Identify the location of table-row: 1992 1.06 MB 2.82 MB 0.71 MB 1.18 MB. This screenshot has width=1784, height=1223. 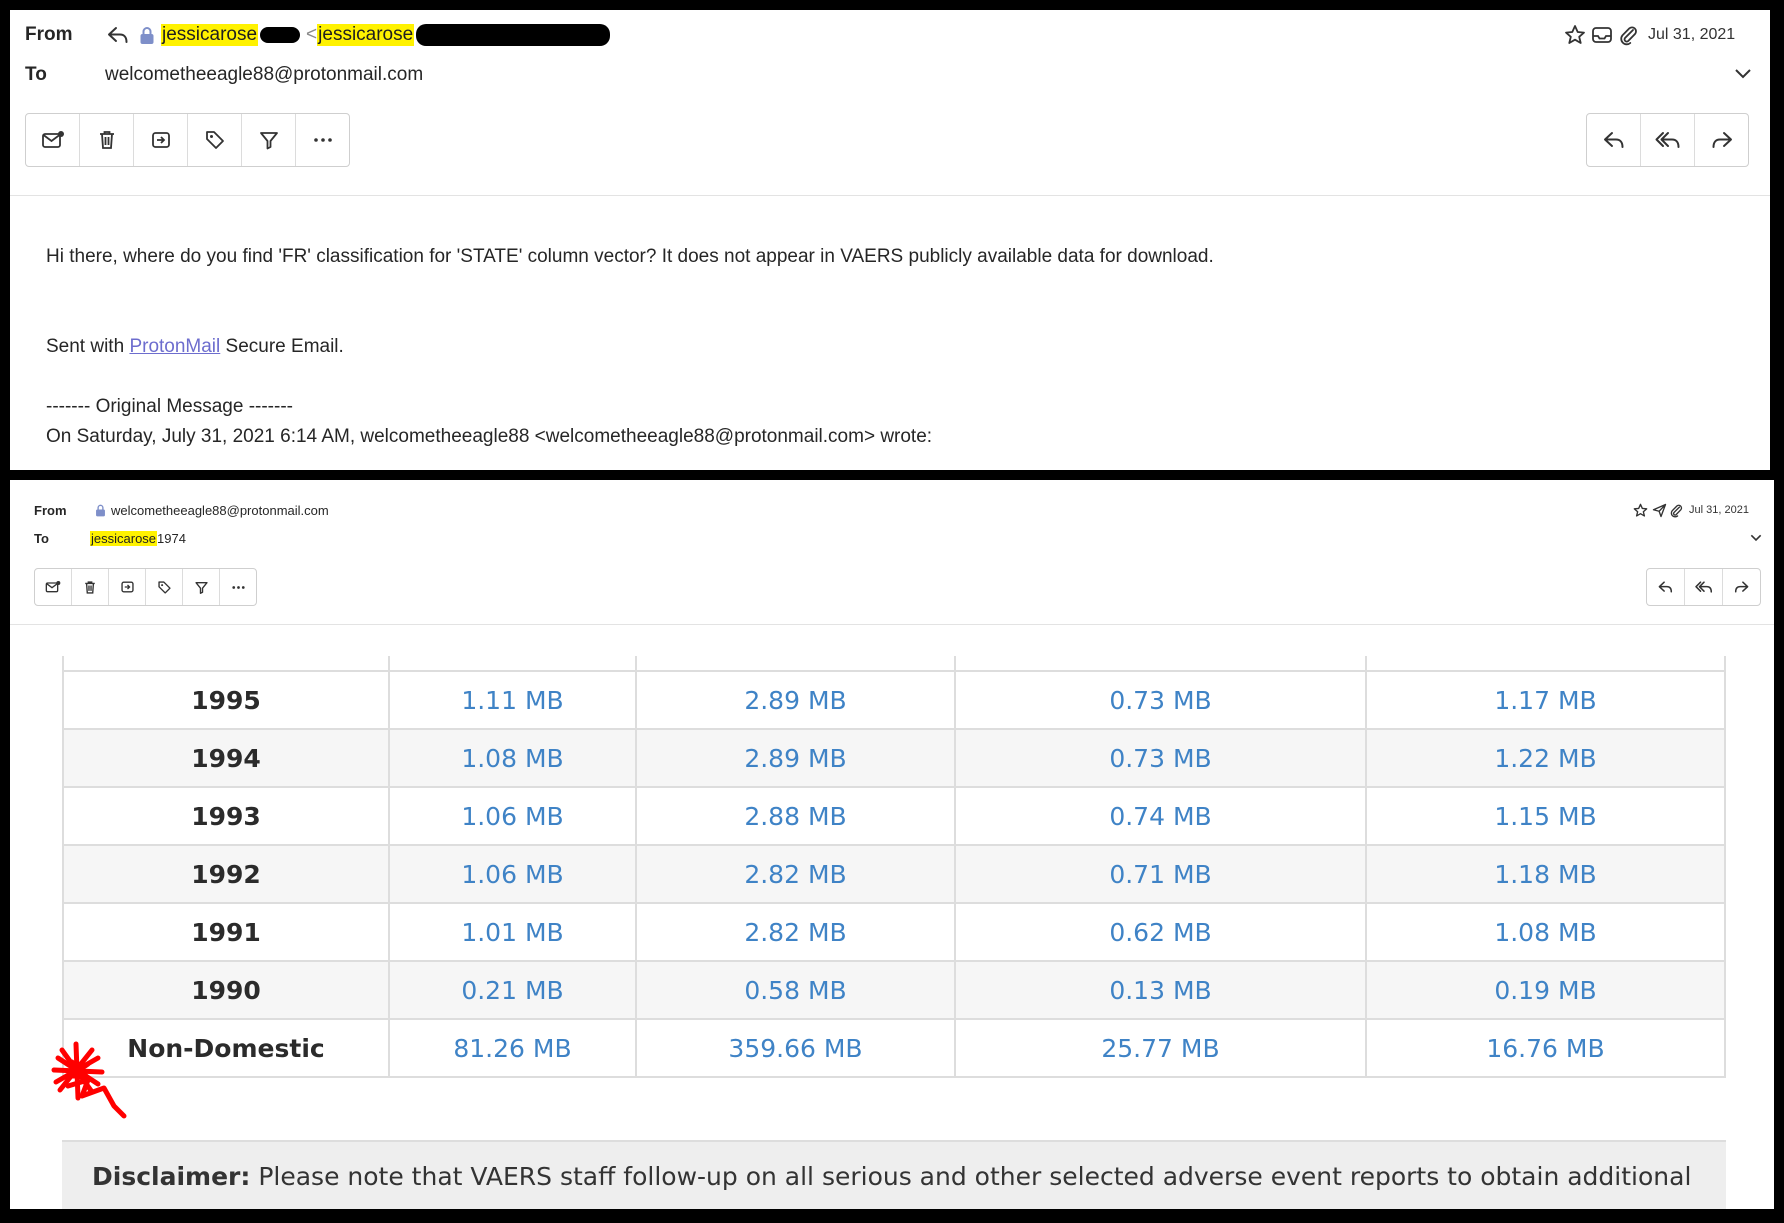
(894, 874).